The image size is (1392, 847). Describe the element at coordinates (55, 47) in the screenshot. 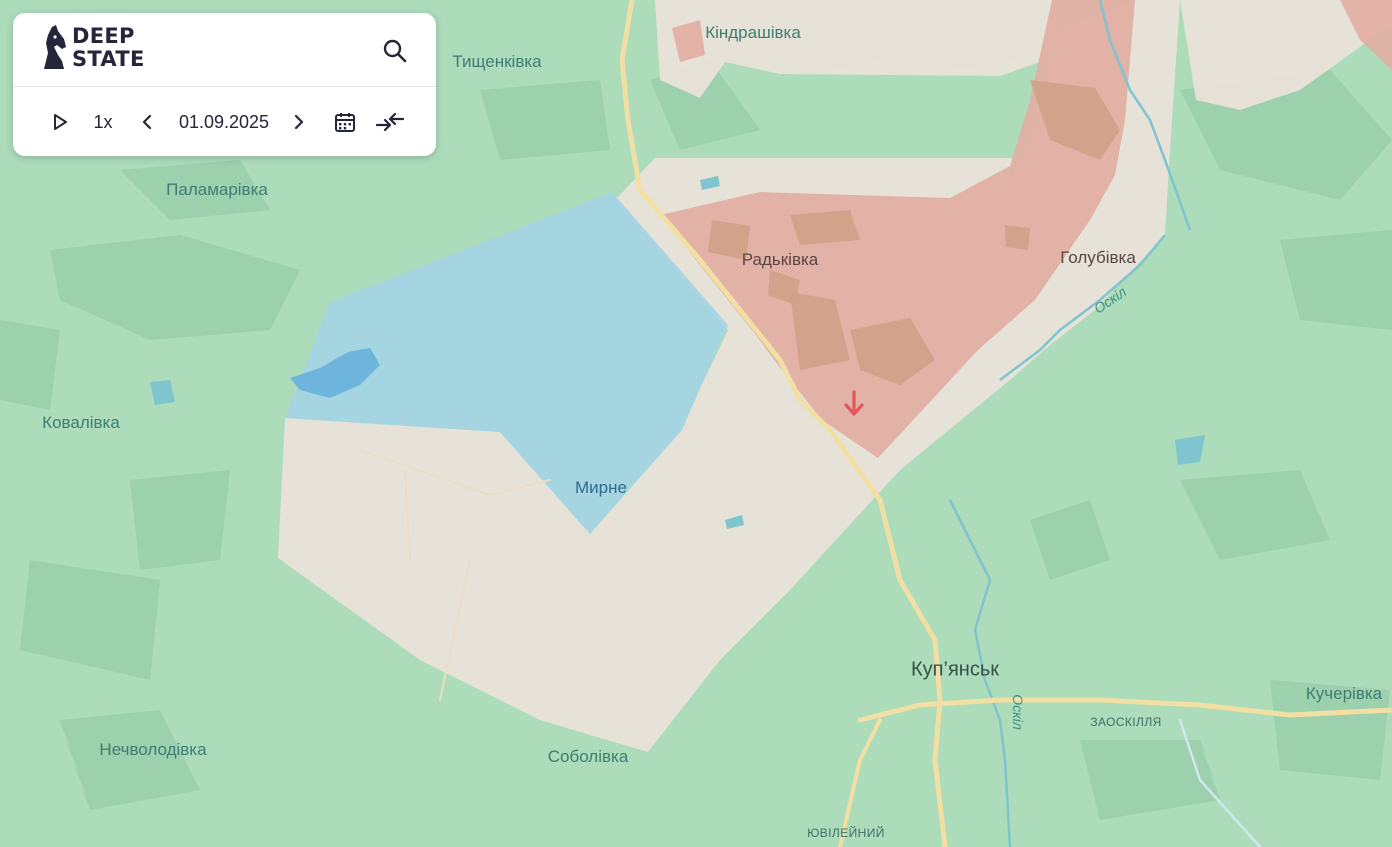

I see `knight-logo-icon` at that location.